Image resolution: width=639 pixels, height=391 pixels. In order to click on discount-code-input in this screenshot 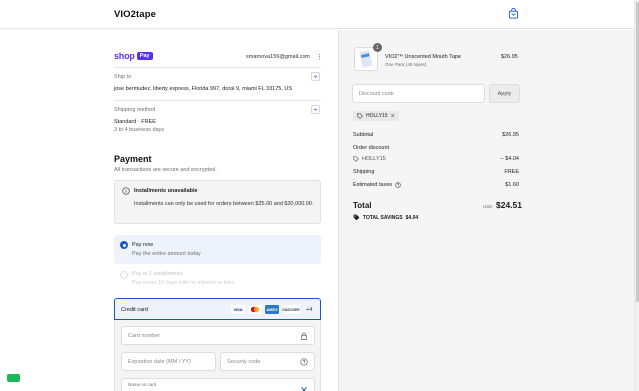, I will do `click(418, 93)`.